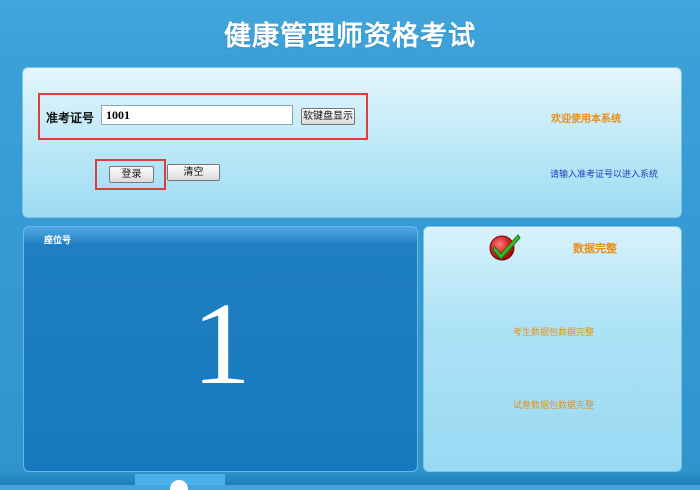 The height and width of the screenshot is (490, 700). Describe the element at coordinates (586, 119) in the screenshot. I see `welcome-text: 欢迎使用本系统` at that location.